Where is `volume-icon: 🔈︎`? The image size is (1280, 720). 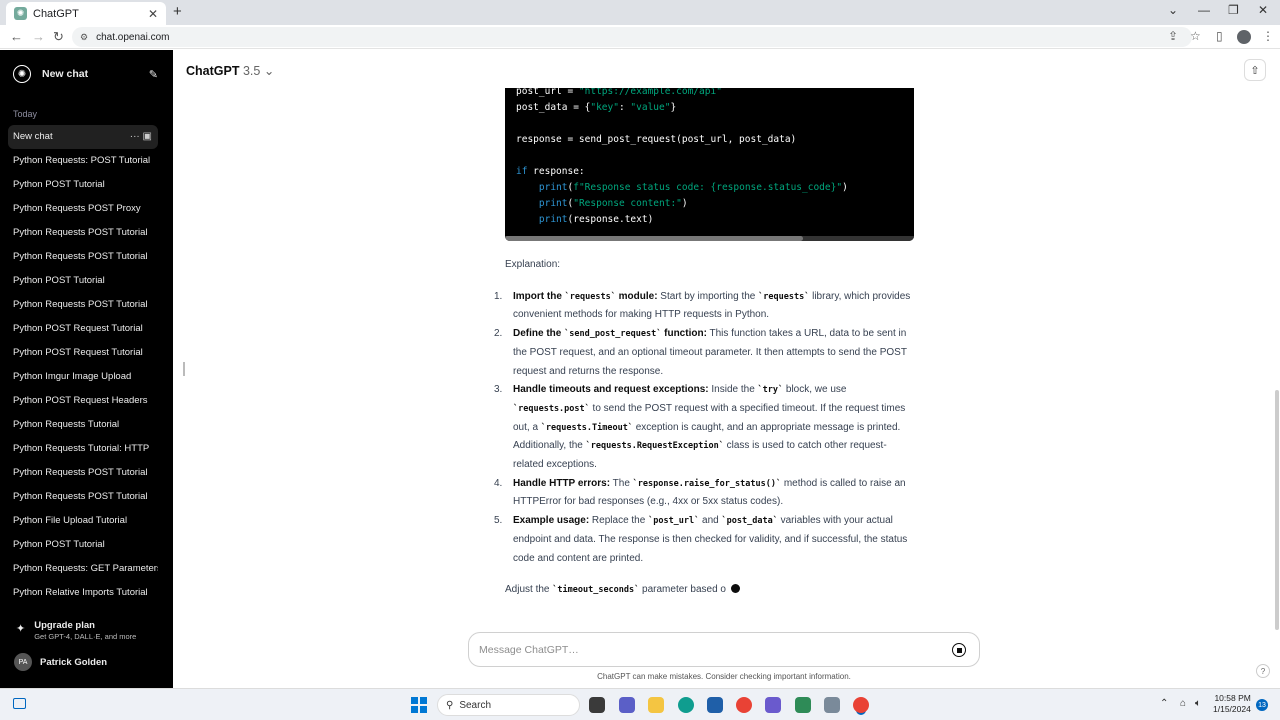 volume-icon: 🔈︎ is located at coordinates (1198, 703).